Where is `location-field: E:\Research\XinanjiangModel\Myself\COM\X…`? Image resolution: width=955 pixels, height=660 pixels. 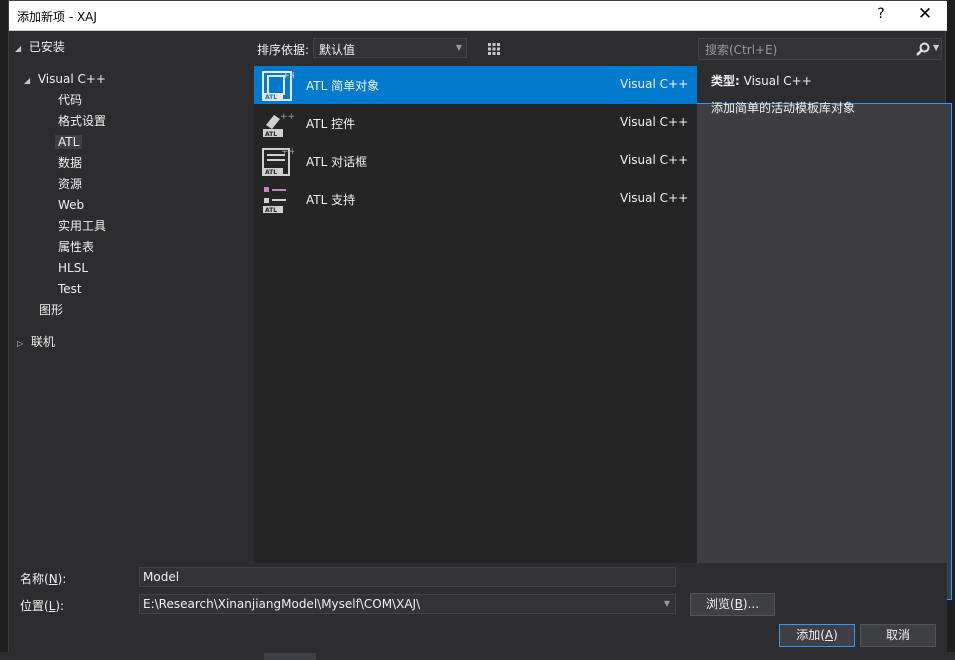
location-field: E:\Research\XinanjiangModel\Myself\COM\X… is located at coordinates (407, 604).